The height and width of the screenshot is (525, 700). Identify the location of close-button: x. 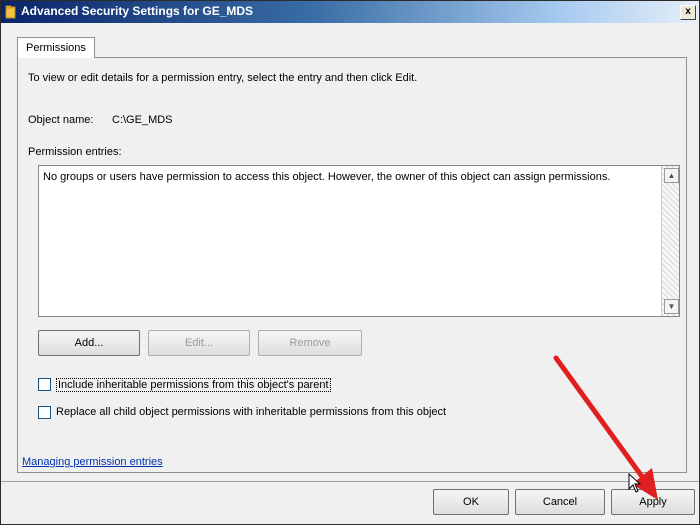
(688, 12).